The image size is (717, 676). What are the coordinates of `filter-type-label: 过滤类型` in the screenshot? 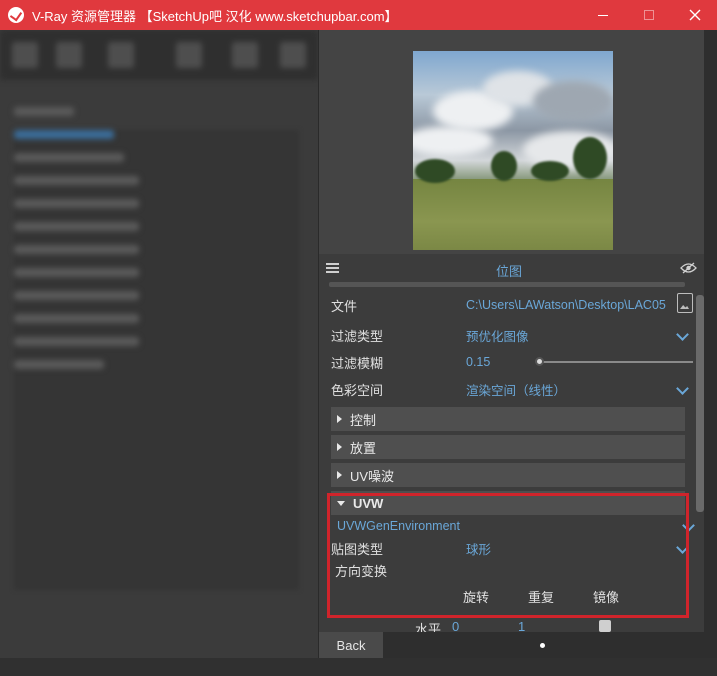 It's located at (357, 336).